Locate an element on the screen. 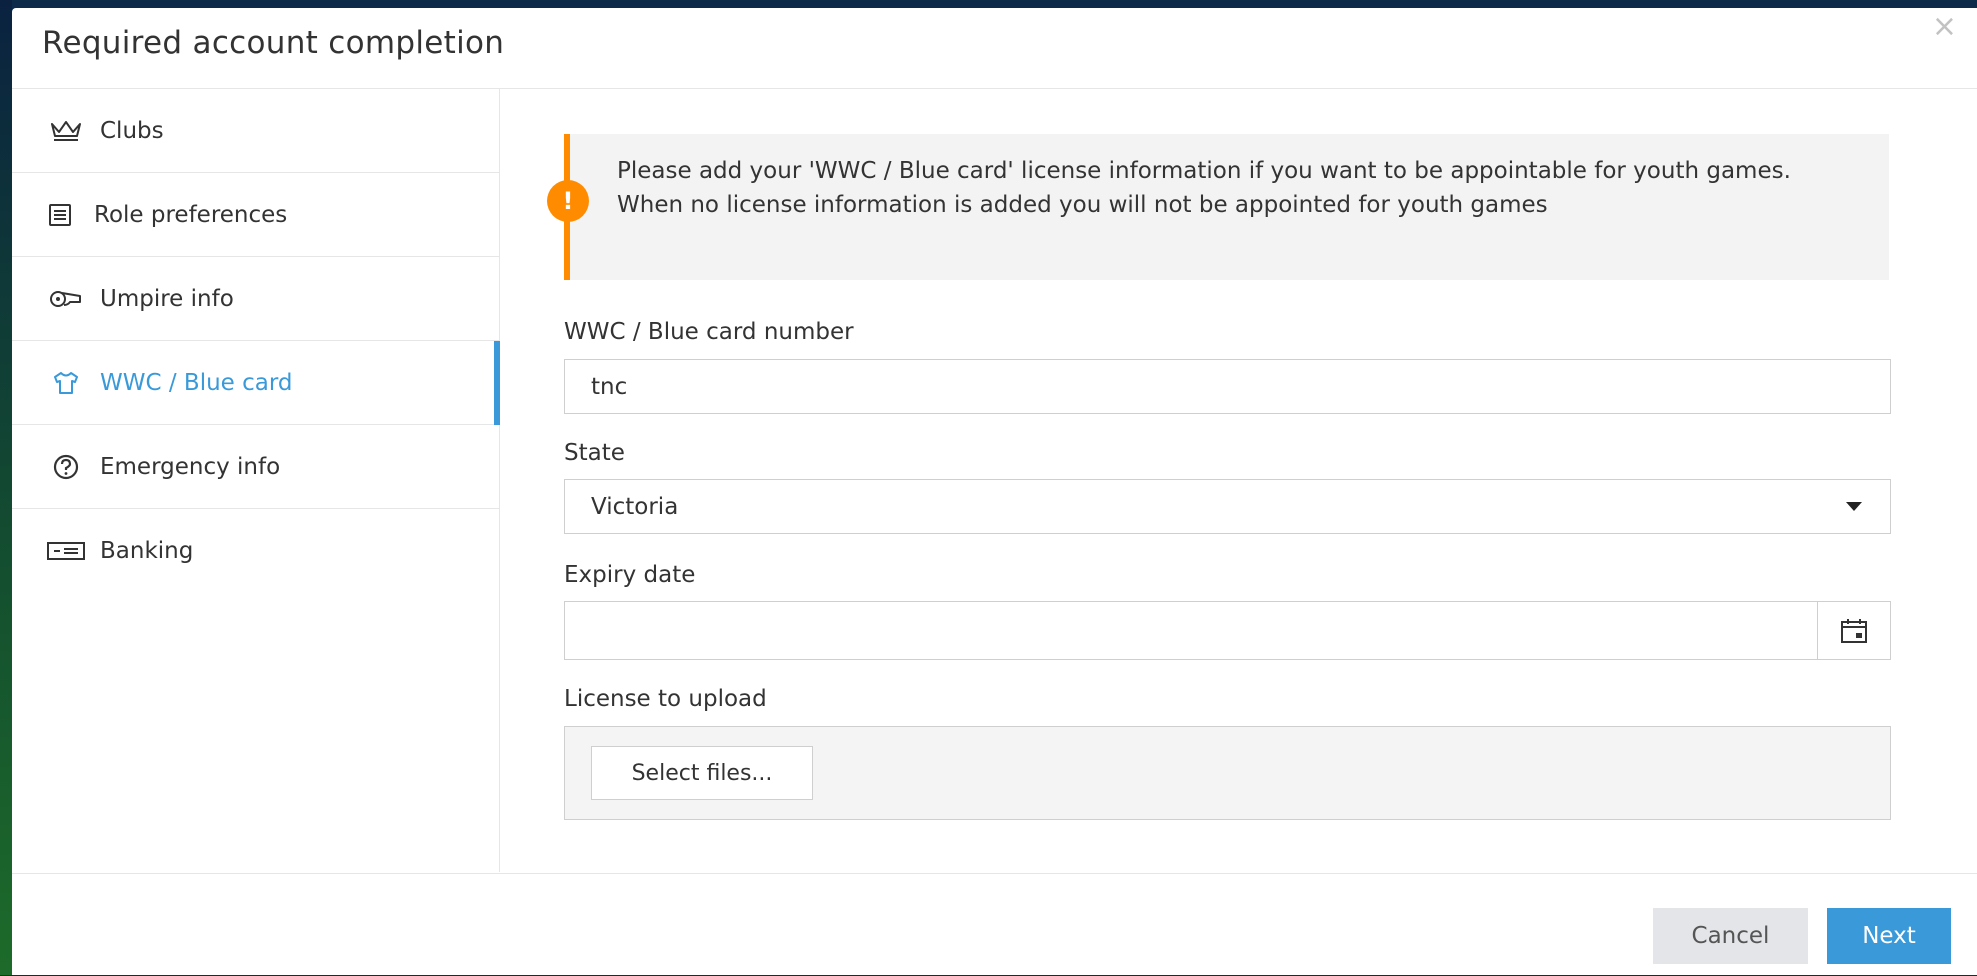 The width and height of the screenshot is (1977, 976). list-icon is located at coordinates (60, 215).